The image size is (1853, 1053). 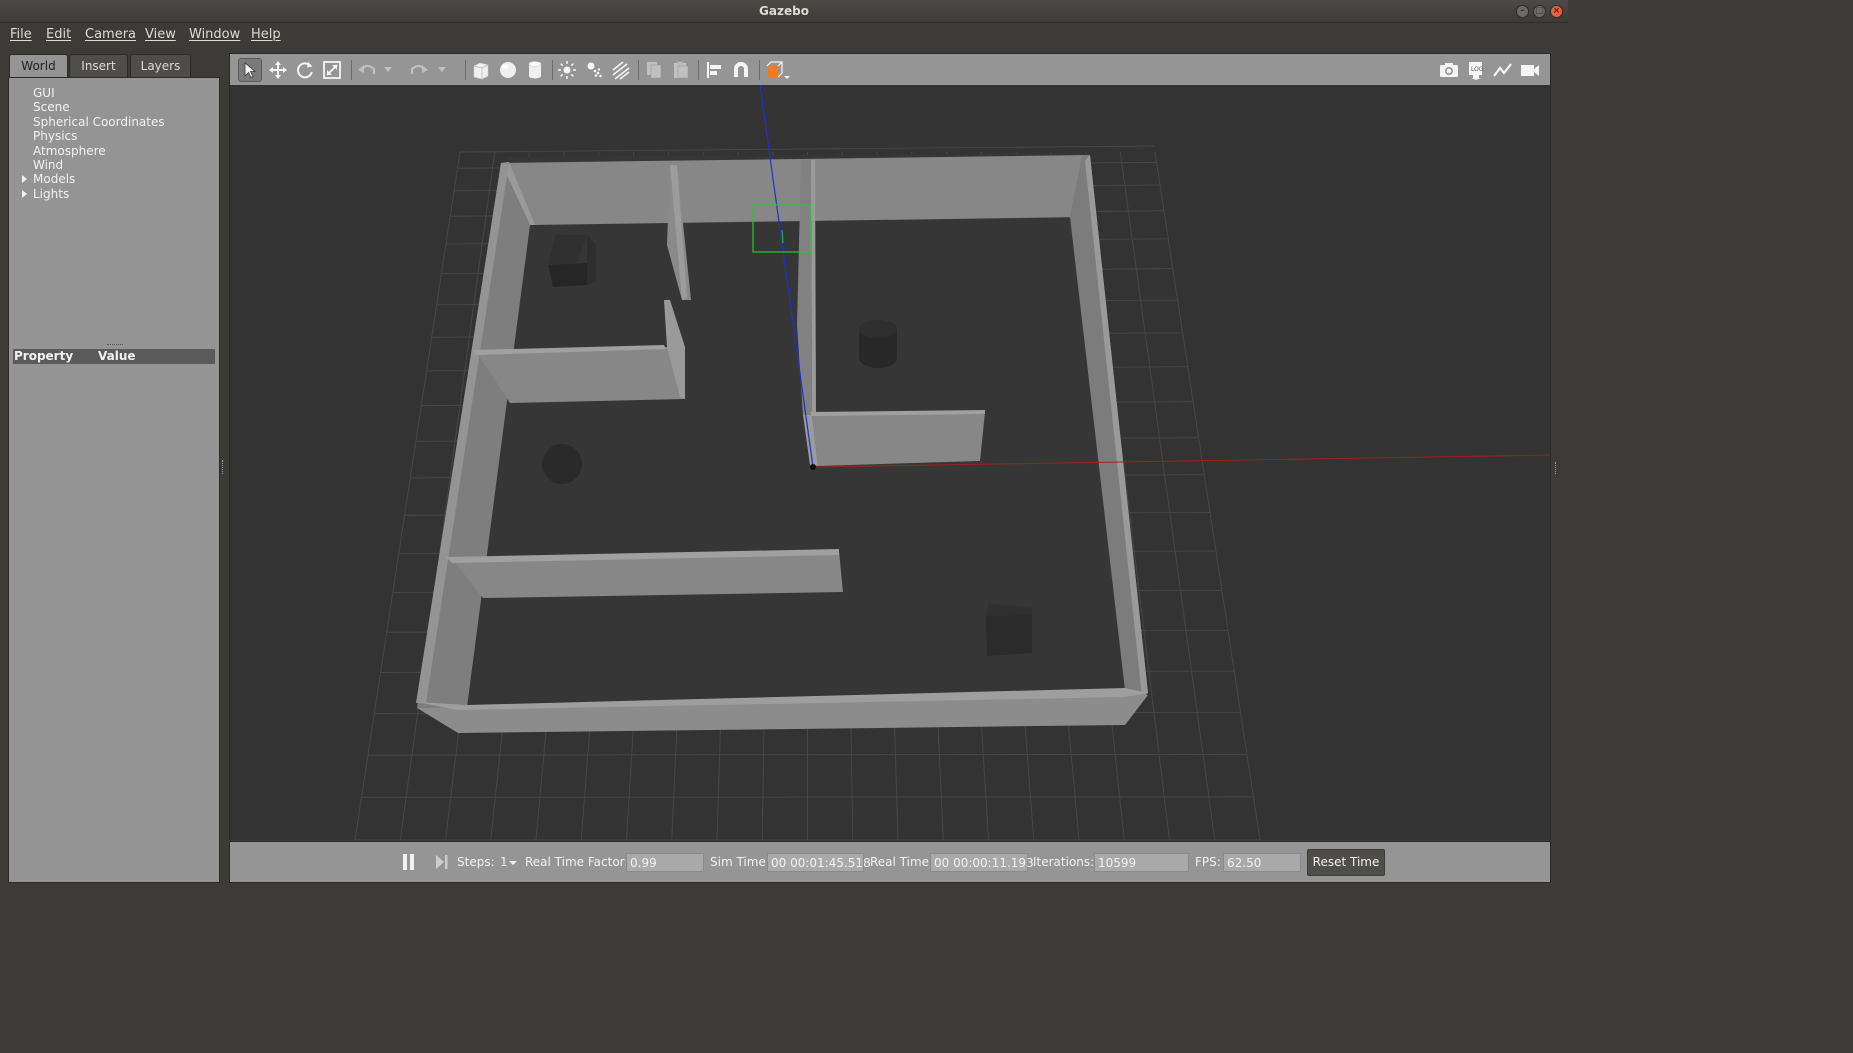 I want to click on sim-time-label: Sim Time:, so click(x=740, y=862).